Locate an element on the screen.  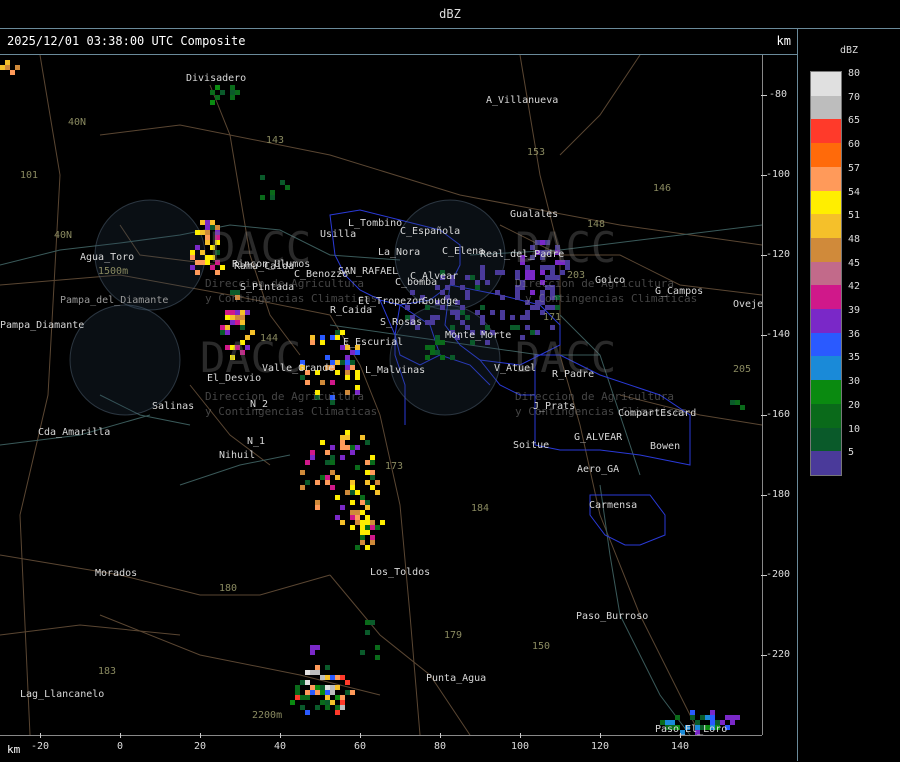
legend-value: 20 is located at coordinates (854, 405).